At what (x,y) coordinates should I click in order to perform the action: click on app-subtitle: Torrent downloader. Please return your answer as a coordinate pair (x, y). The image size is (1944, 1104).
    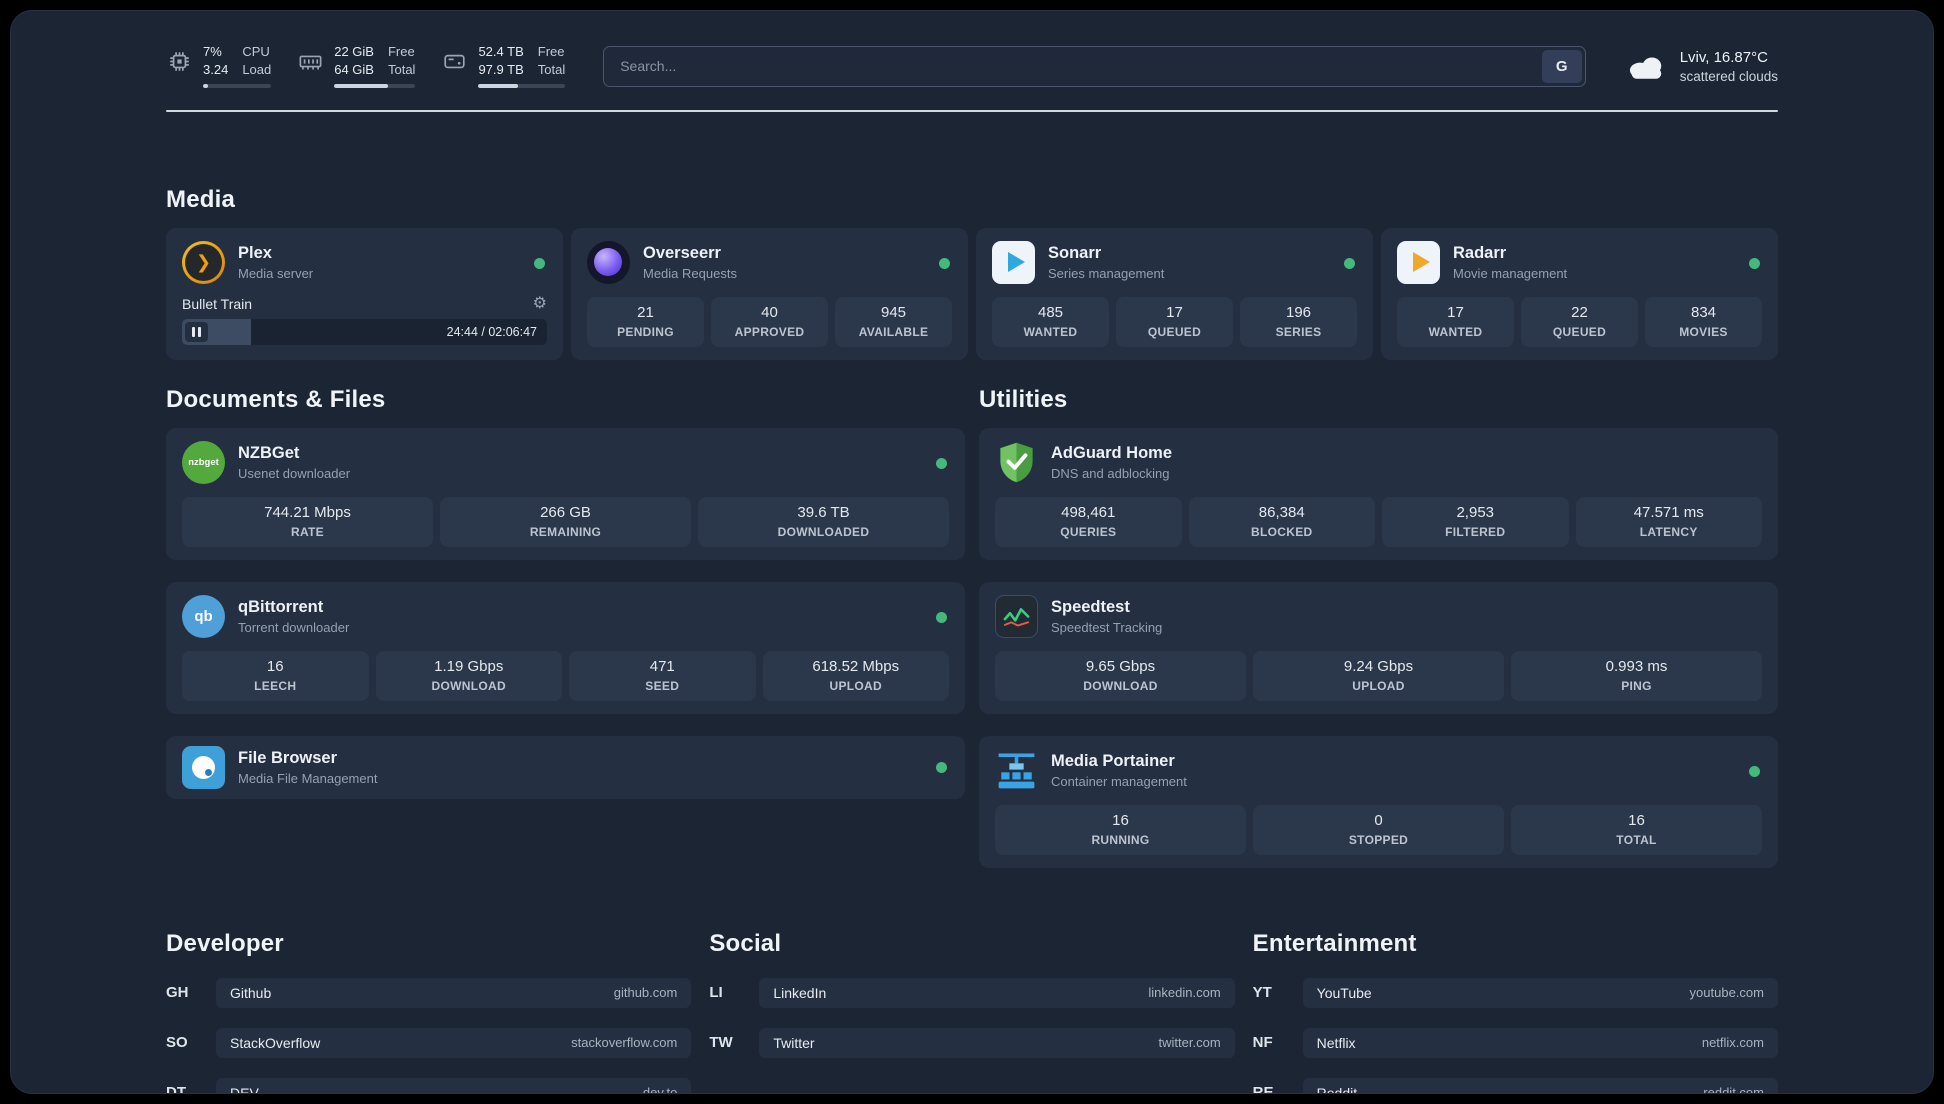
    Looking at the image, I should click on (294, 627).